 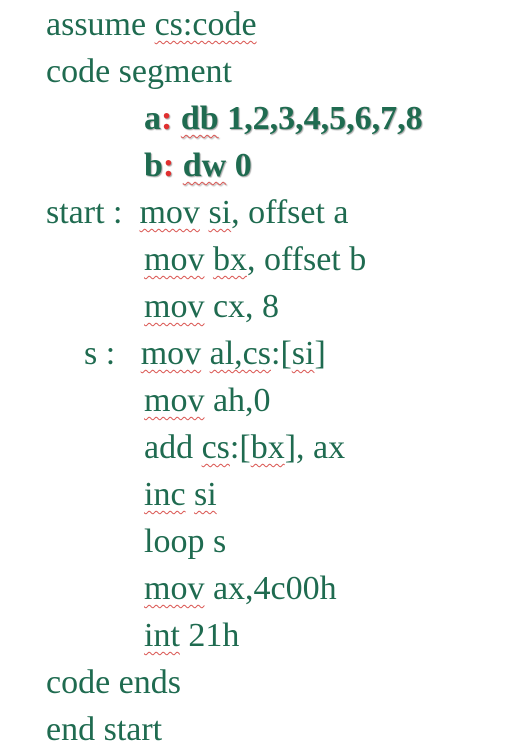 I want to click on spellcheck-flagged-word: db, so click(x=199, y=118).